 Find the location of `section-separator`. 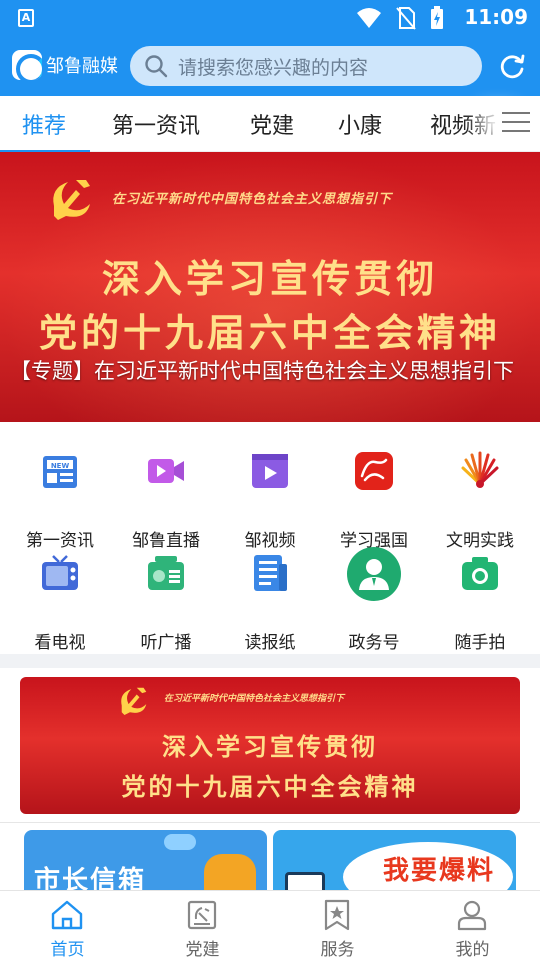

section-separator is located at coordinates (270, 661).